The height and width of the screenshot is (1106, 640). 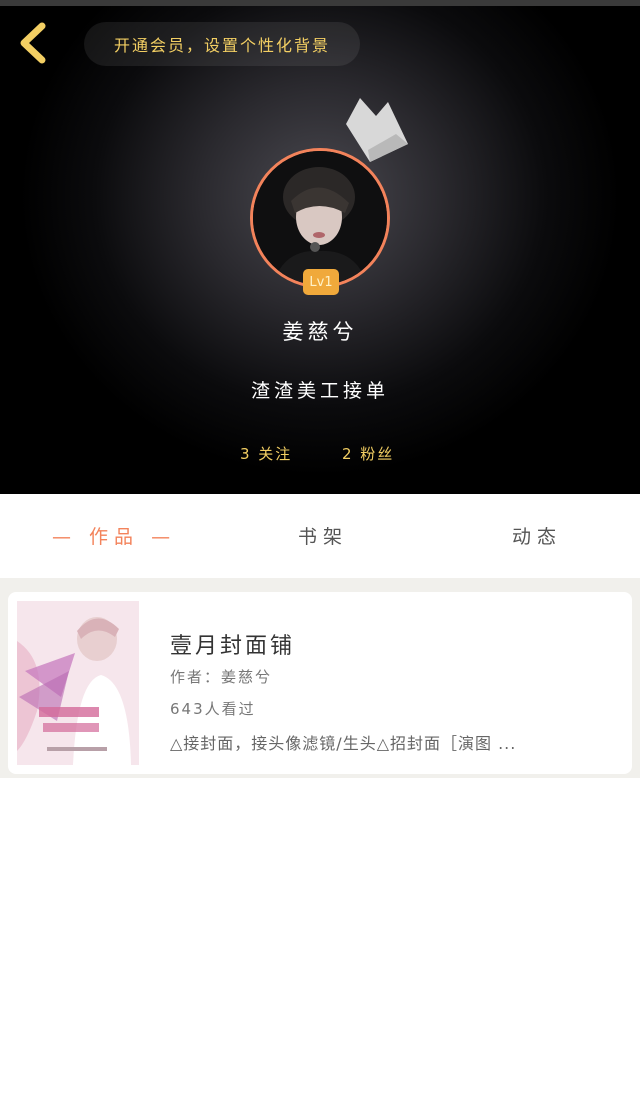 What do you see at coordinates (114, 535) in the screenshot?
I see `tab-works: — 作品 —` at bounding box center [114, 535].